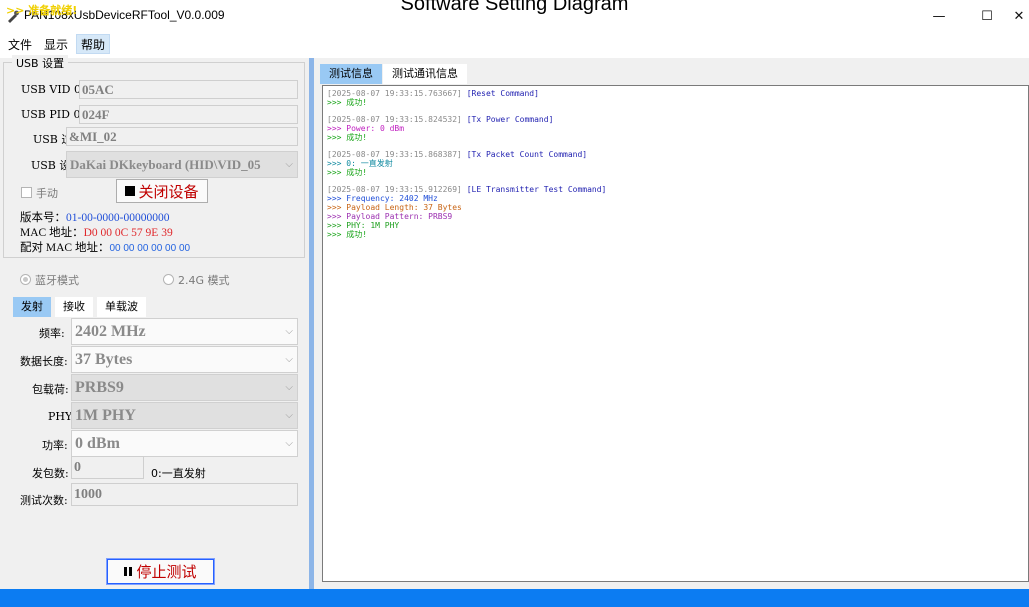 Image resolution: width=1029 pixels, height=607 pixels. Describe the element at coordinates (128, 571) in the screenshot. I see `pause-icon` at that location.